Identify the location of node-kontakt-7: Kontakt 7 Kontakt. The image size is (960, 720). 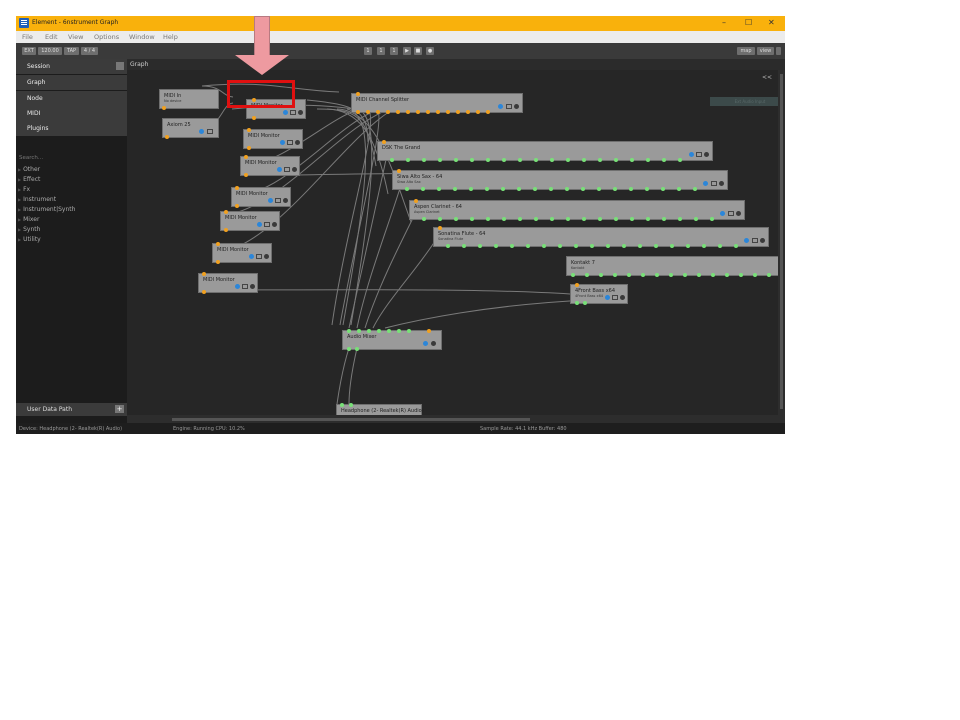
(672, 266).